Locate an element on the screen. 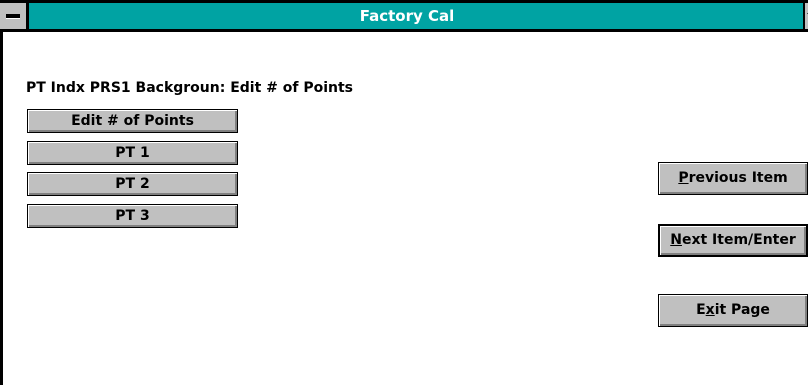 The image size is (808, 385). system-menu-button is located at coordinates (14, 16).